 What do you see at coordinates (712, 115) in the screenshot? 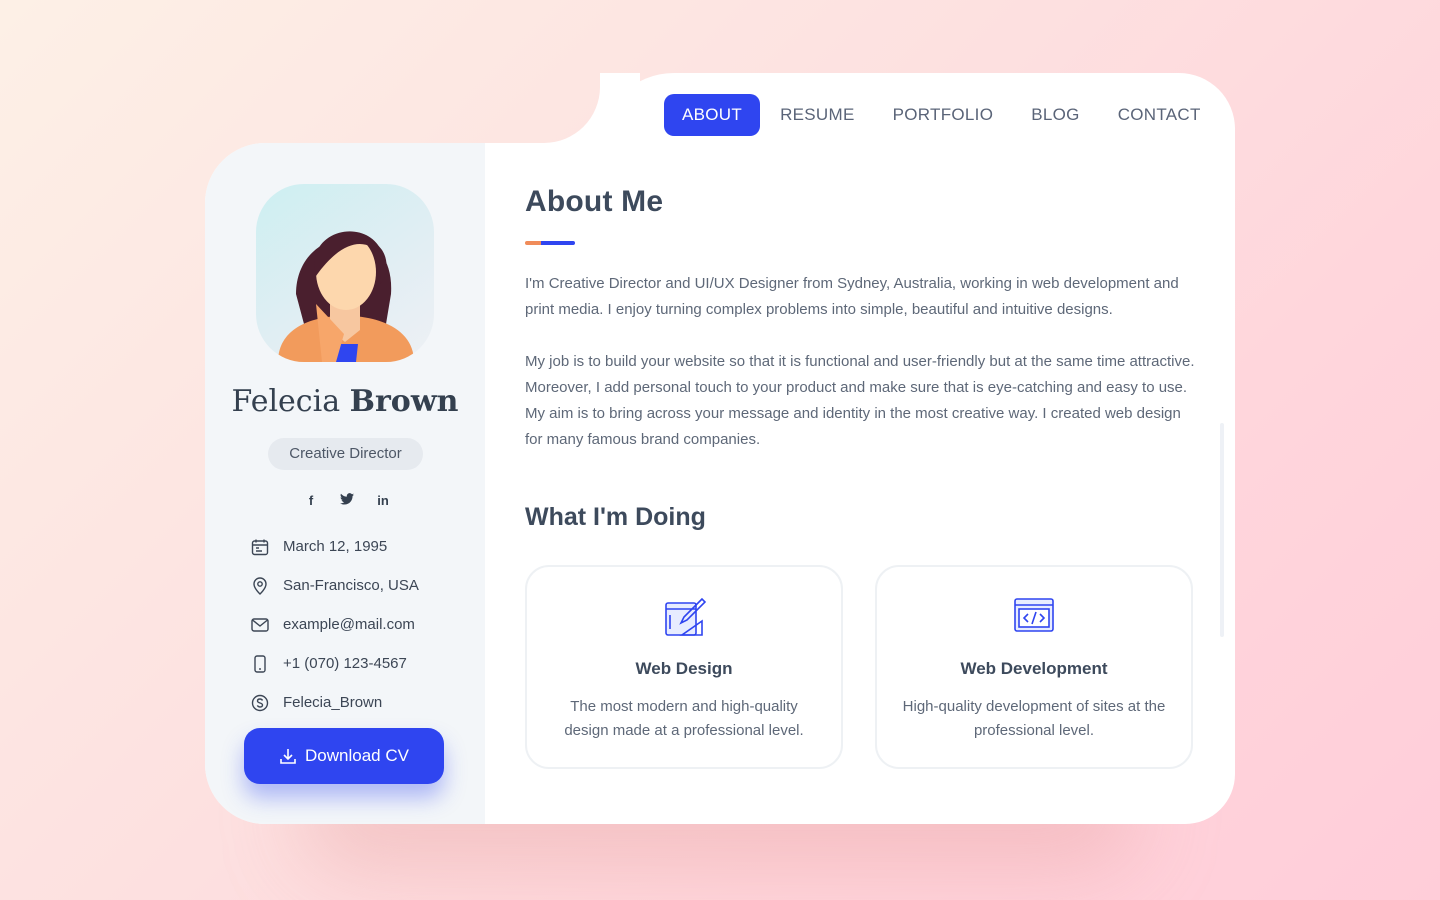
I see `nav-tab-about: ABOUT` at bounding box center [712, 115].